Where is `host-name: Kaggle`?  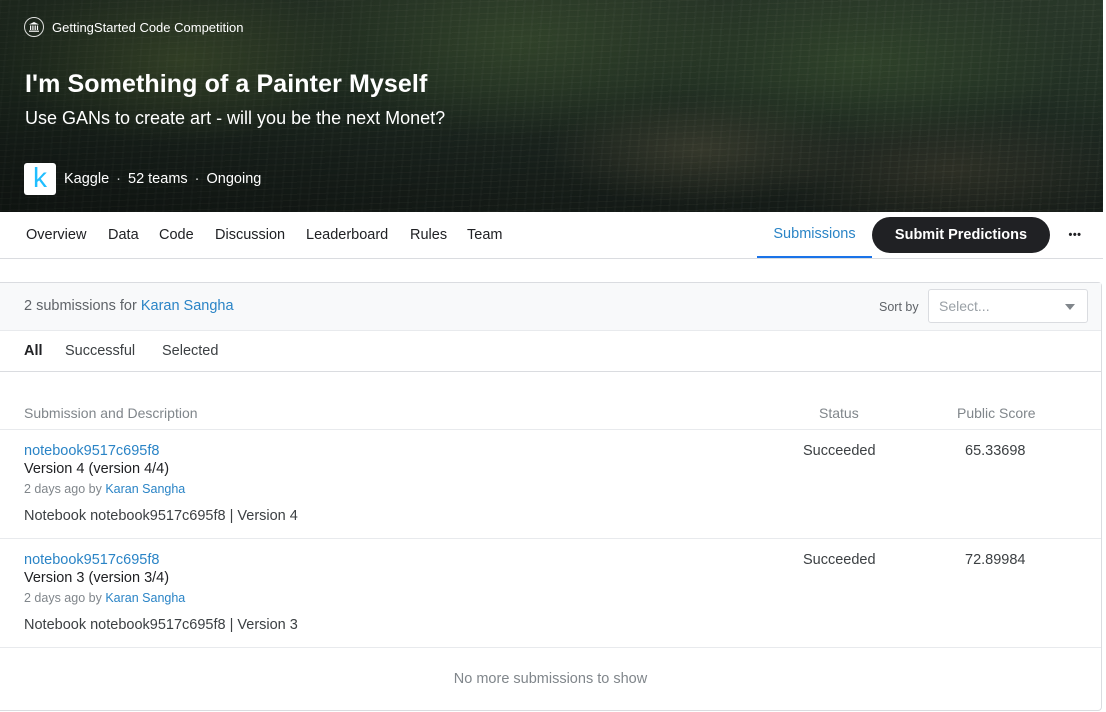
host-name: Kaggle is located at coordinates (86, 179).